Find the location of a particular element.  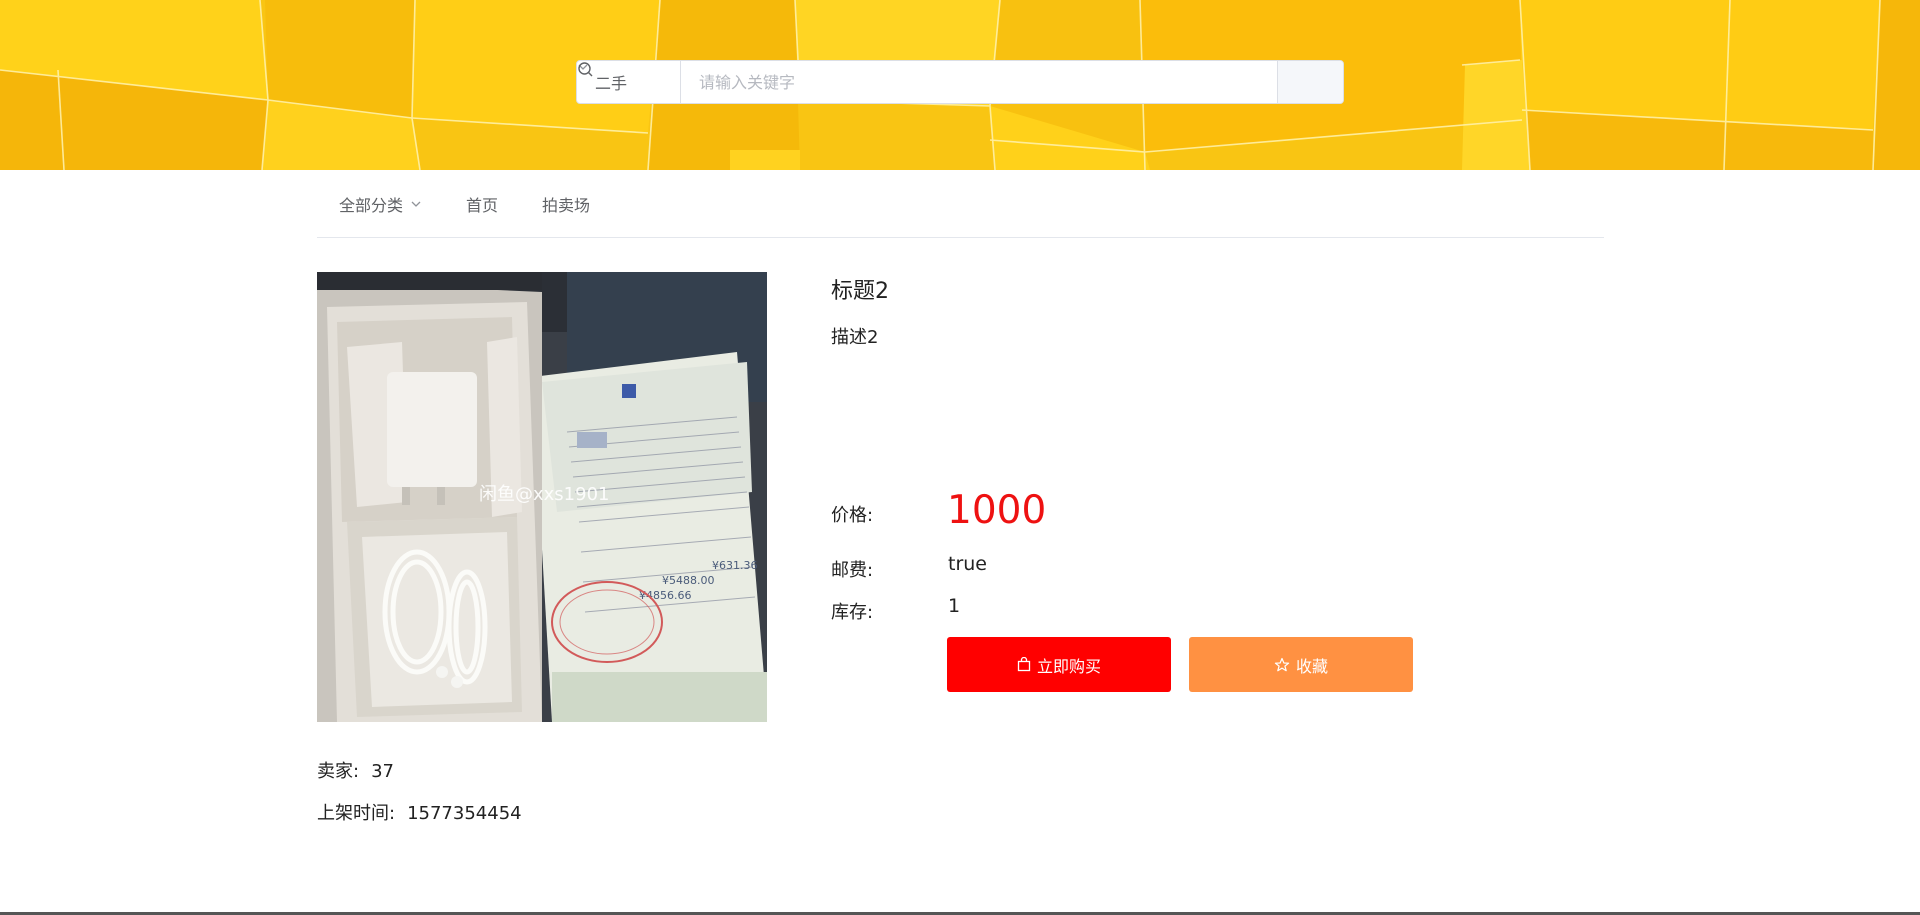

seller-info: 卖家: 37 is located at coordinates (355, 770).